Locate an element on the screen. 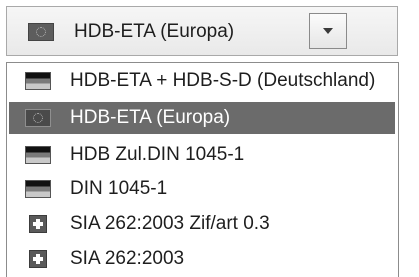 This screenshot has height=277, width=419. chevron-down-icon is located at coordinates (328, 31).